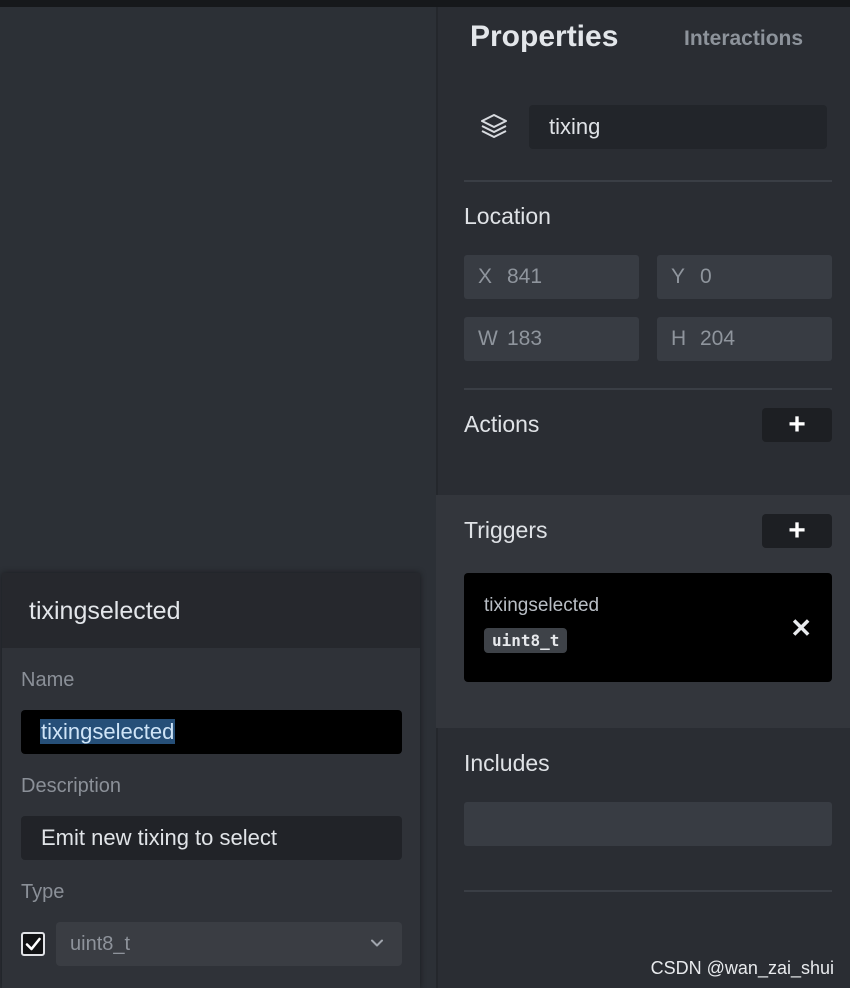  Describe the element at coordinates (544, 37) in the screenshot. I see `tab-properties: Properties` at that location.